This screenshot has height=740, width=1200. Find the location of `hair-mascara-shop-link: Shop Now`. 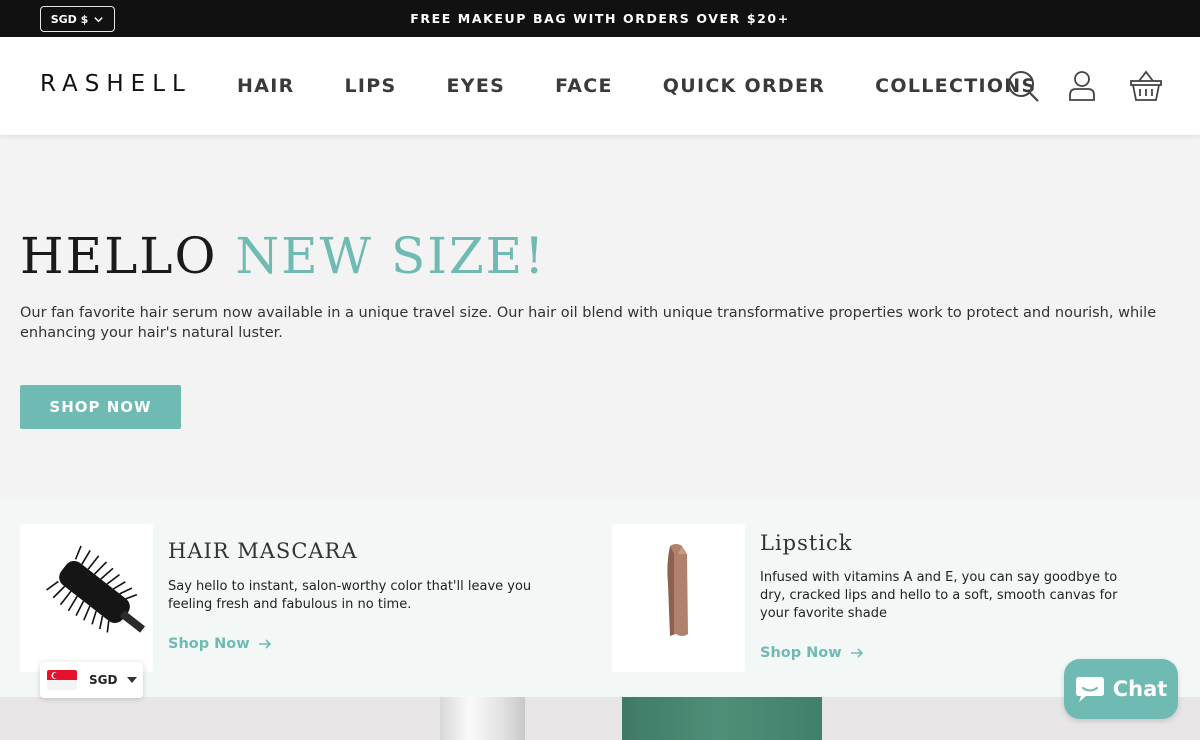

hair-mascara-shop-link: Shop Now is located at coordinates (220, 644).